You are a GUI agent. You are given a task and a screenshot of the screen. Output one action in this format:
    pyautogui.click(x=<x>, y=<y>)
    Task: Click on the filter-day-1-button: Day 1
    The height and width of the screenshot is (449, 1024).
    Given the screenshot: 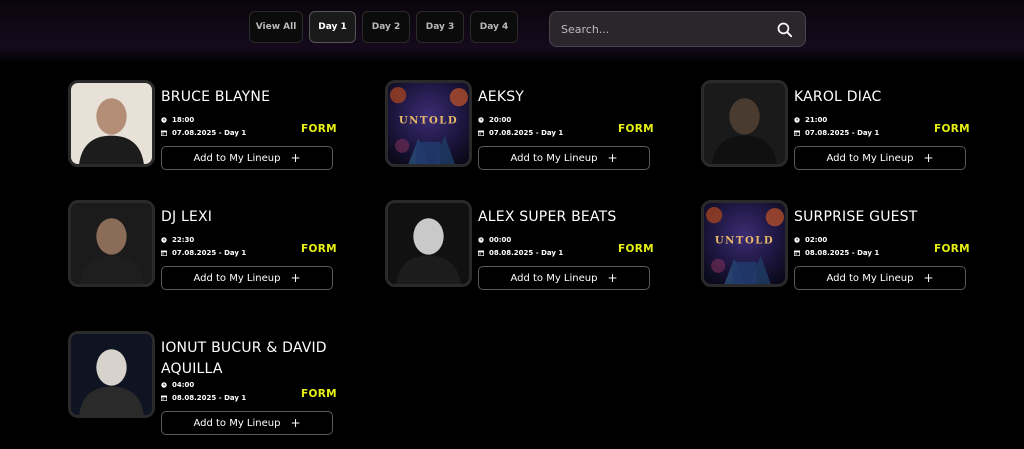 What is the action you would take?
    pyautogui.click(x=332, y=27)
    